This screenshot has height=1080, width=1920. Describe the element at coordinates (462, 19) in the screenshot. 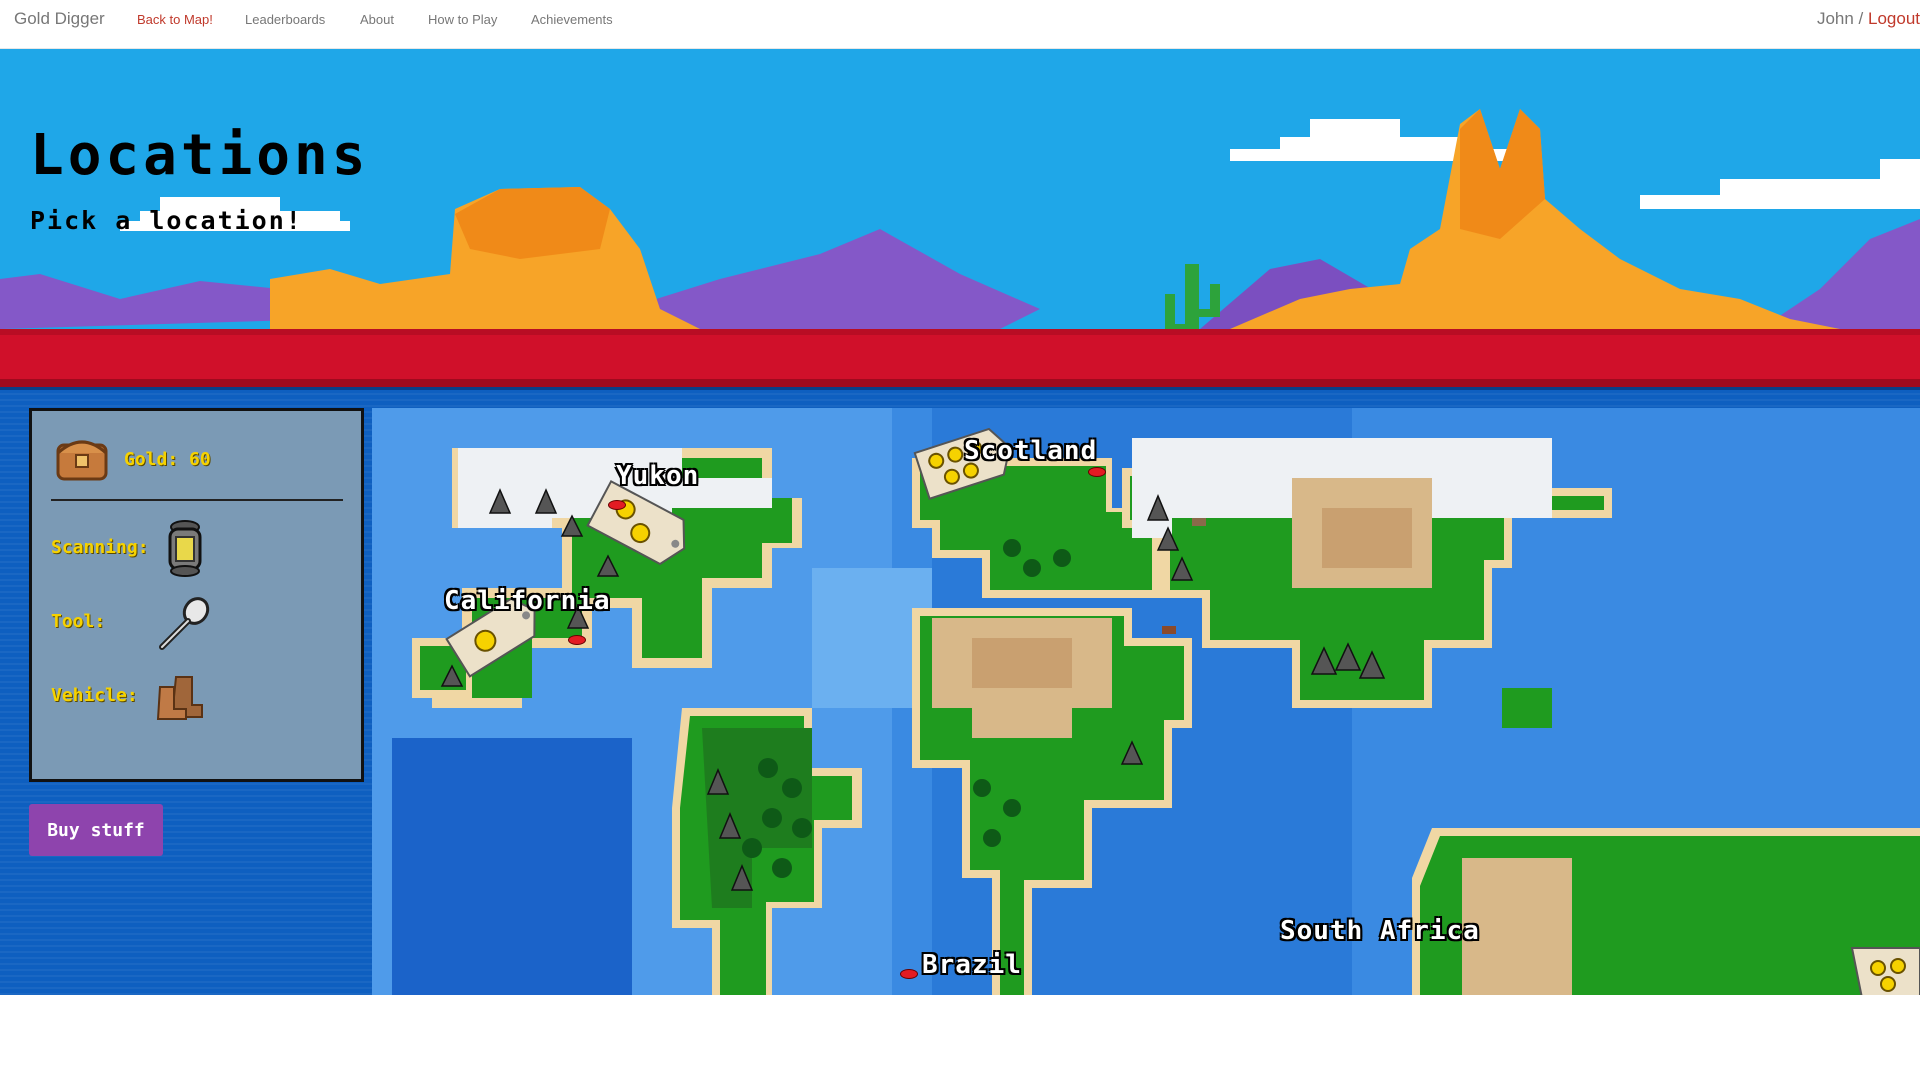

I see `nav-how-to-play: How to Play` at that location.